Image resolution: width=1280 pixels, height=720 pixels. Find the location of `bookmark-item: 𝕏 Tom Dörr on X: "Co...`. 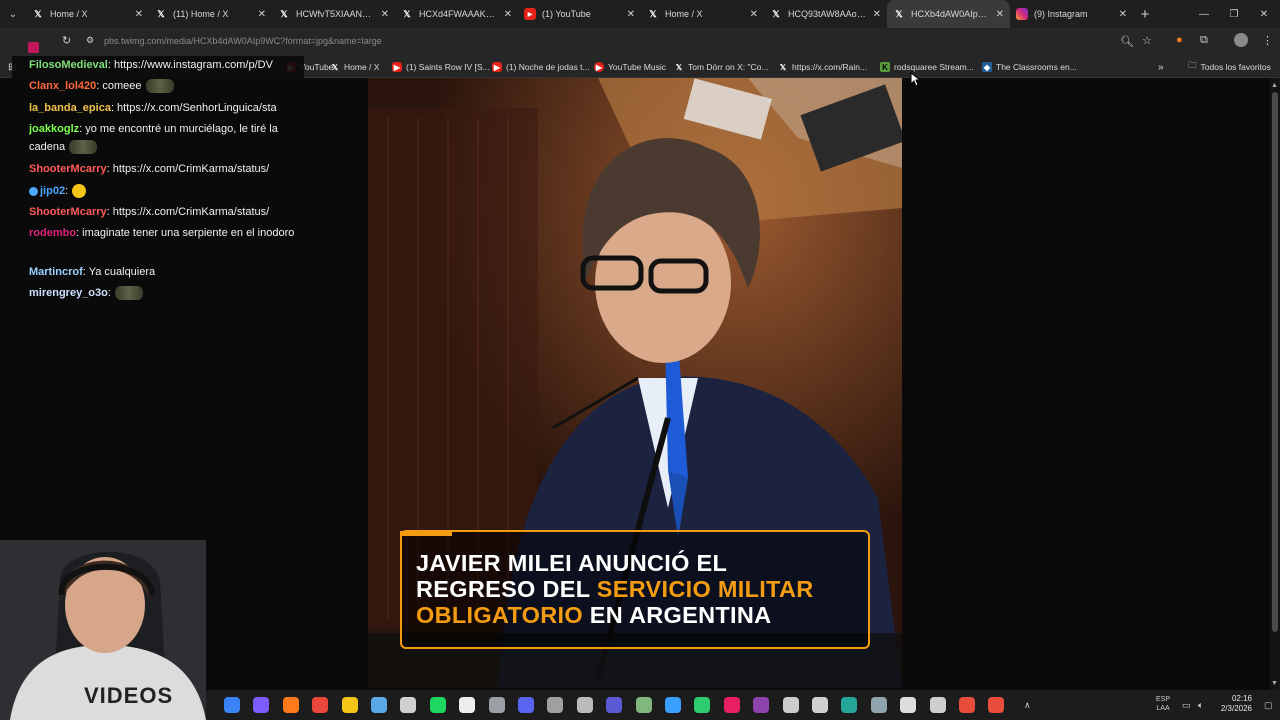

bookmark-item: 𝕏 Tom Dörr on X: "Co... is located at coordinates (721, 67).